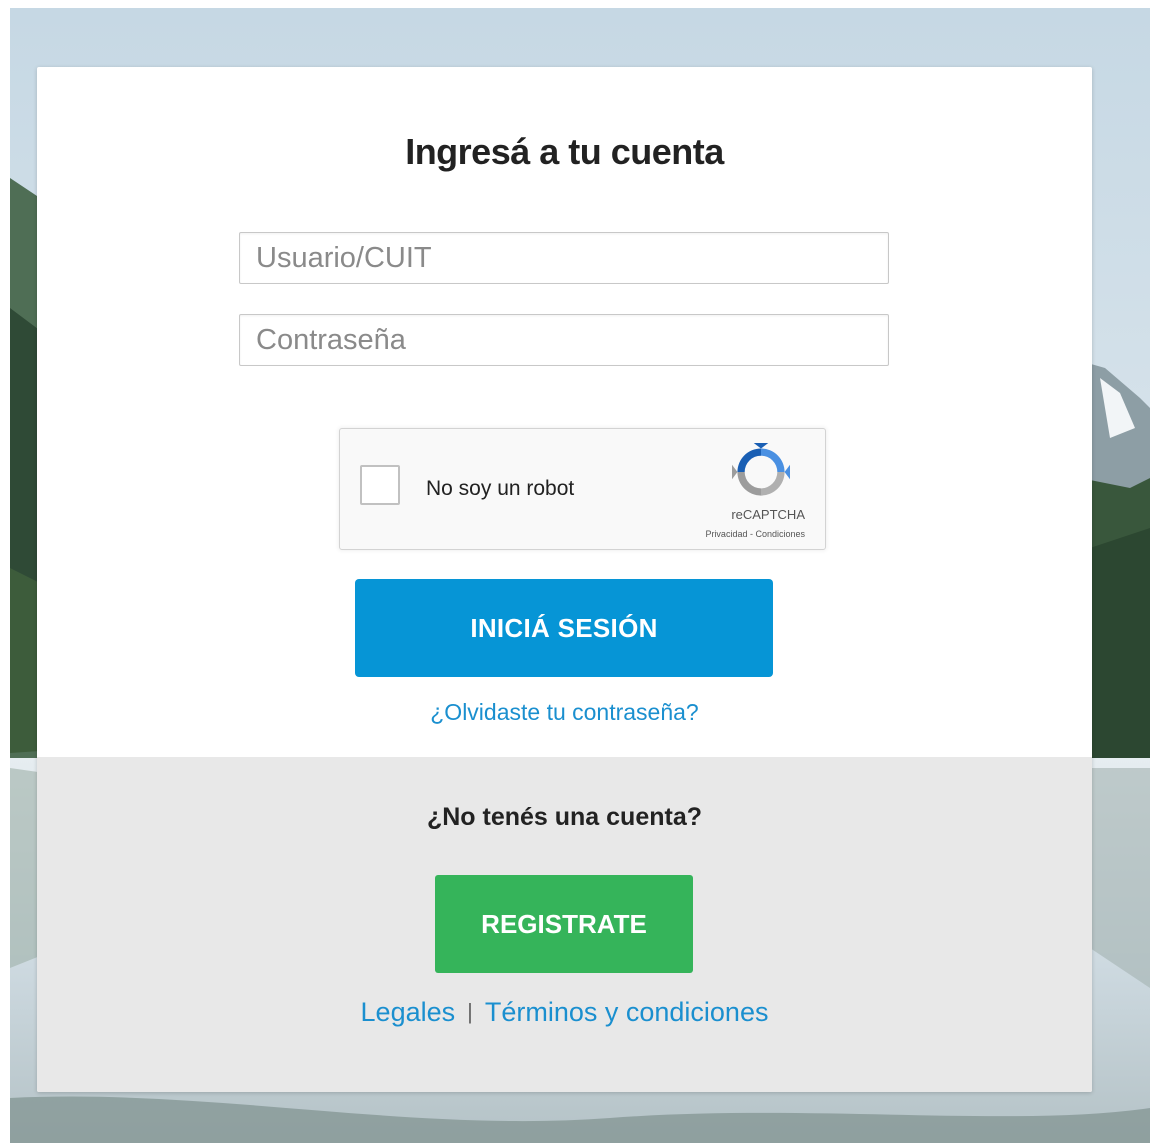 The width and height of the screenshot is (1150, 1143). I want to click on captcha-label: No soy un robot, so click(500, 488).